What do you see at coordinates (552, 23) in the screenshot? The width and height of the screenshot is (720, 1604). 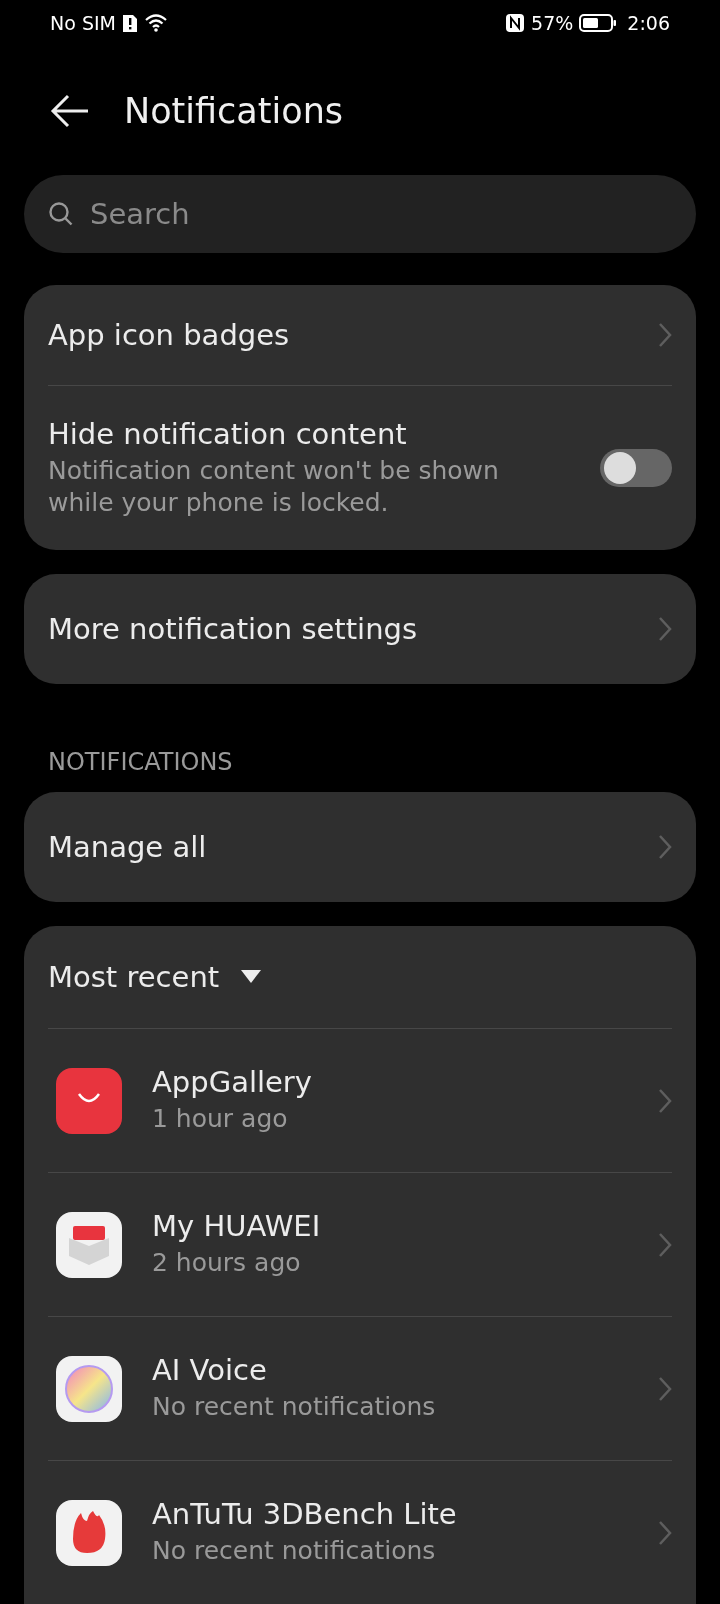 I see `battery-percent-text: 57%` at bounding box center [552, 23].